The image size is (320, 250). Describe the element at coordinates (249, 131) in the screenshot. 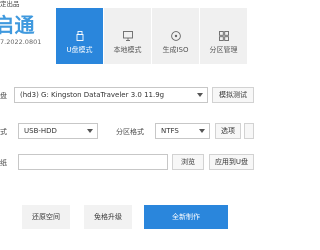

I see `extra-button` at that location.